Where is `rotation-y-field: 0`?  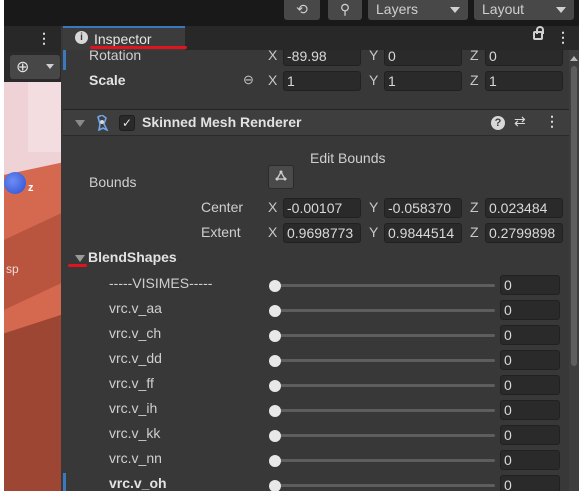 rotation-y-field: 0 is located at coordinates (423, 58).